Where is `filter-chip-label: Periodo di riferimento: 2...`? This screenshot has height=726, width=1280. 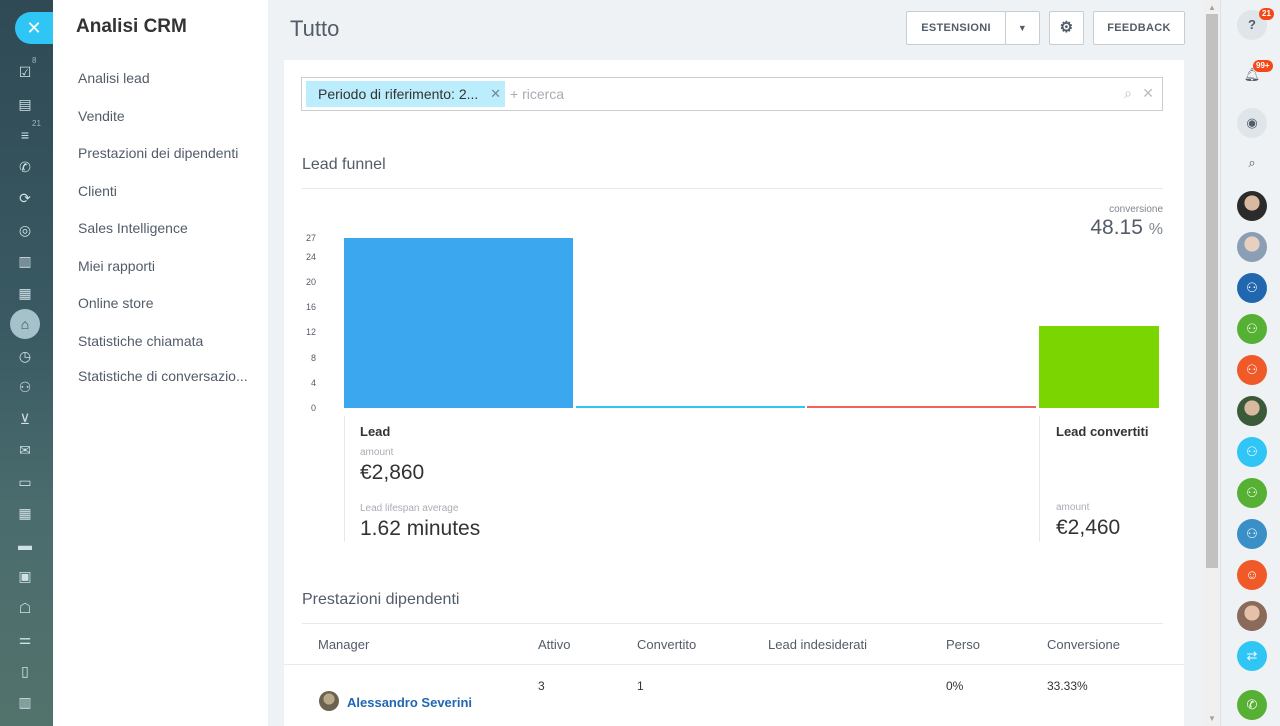 filter-chip-label: Periodo di riferimento: 2... is located at coordinates (398, 94).